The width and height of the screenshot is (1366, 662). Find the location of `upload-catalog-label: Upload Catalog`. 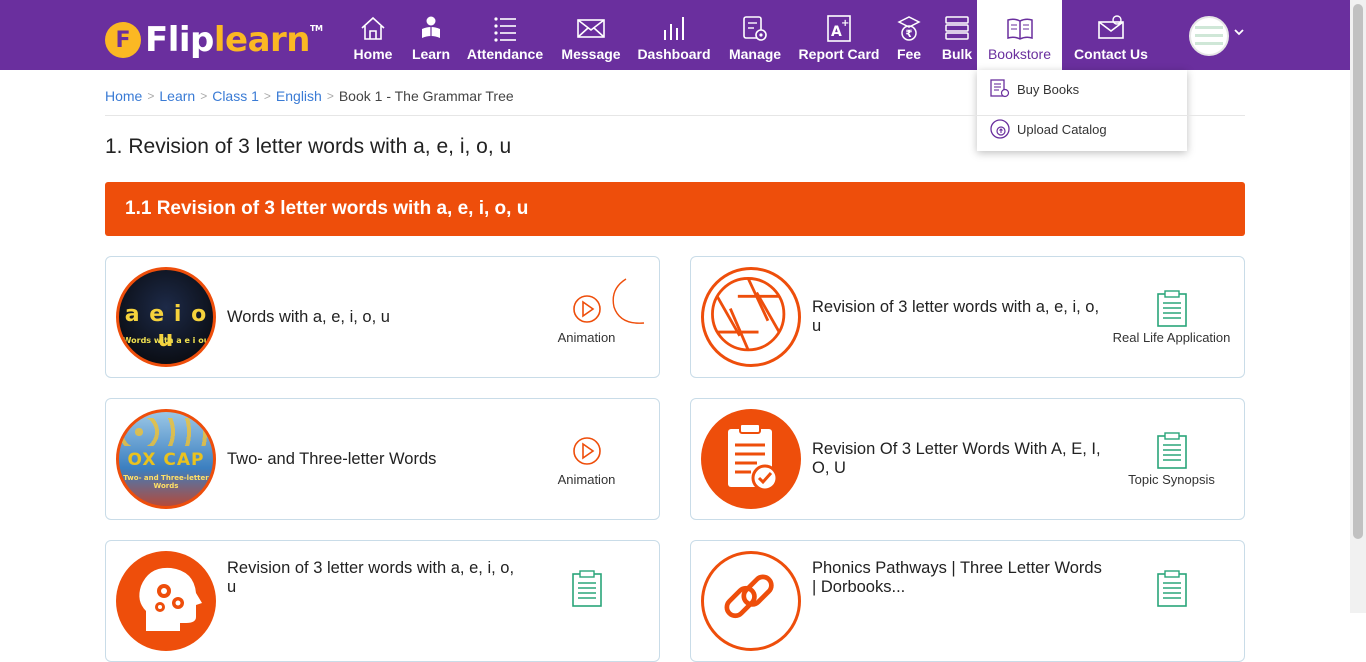

upload-catalog-label: Upload Catalog is located at coordinates (1062, 129).